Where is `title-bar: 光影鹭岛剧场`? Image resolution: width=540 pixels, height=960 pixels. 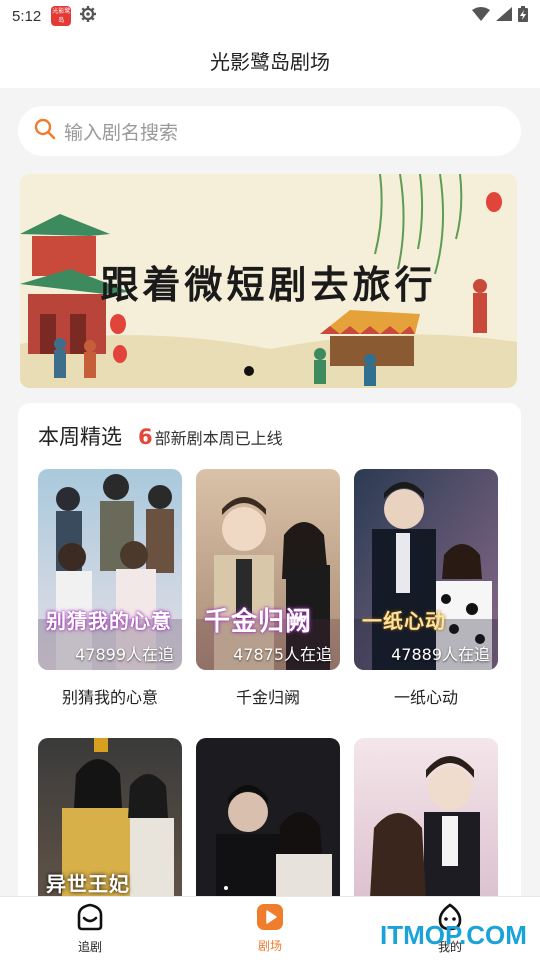
title-bar: 光影鹭岛剧场 is located at coordinates (270, 60).